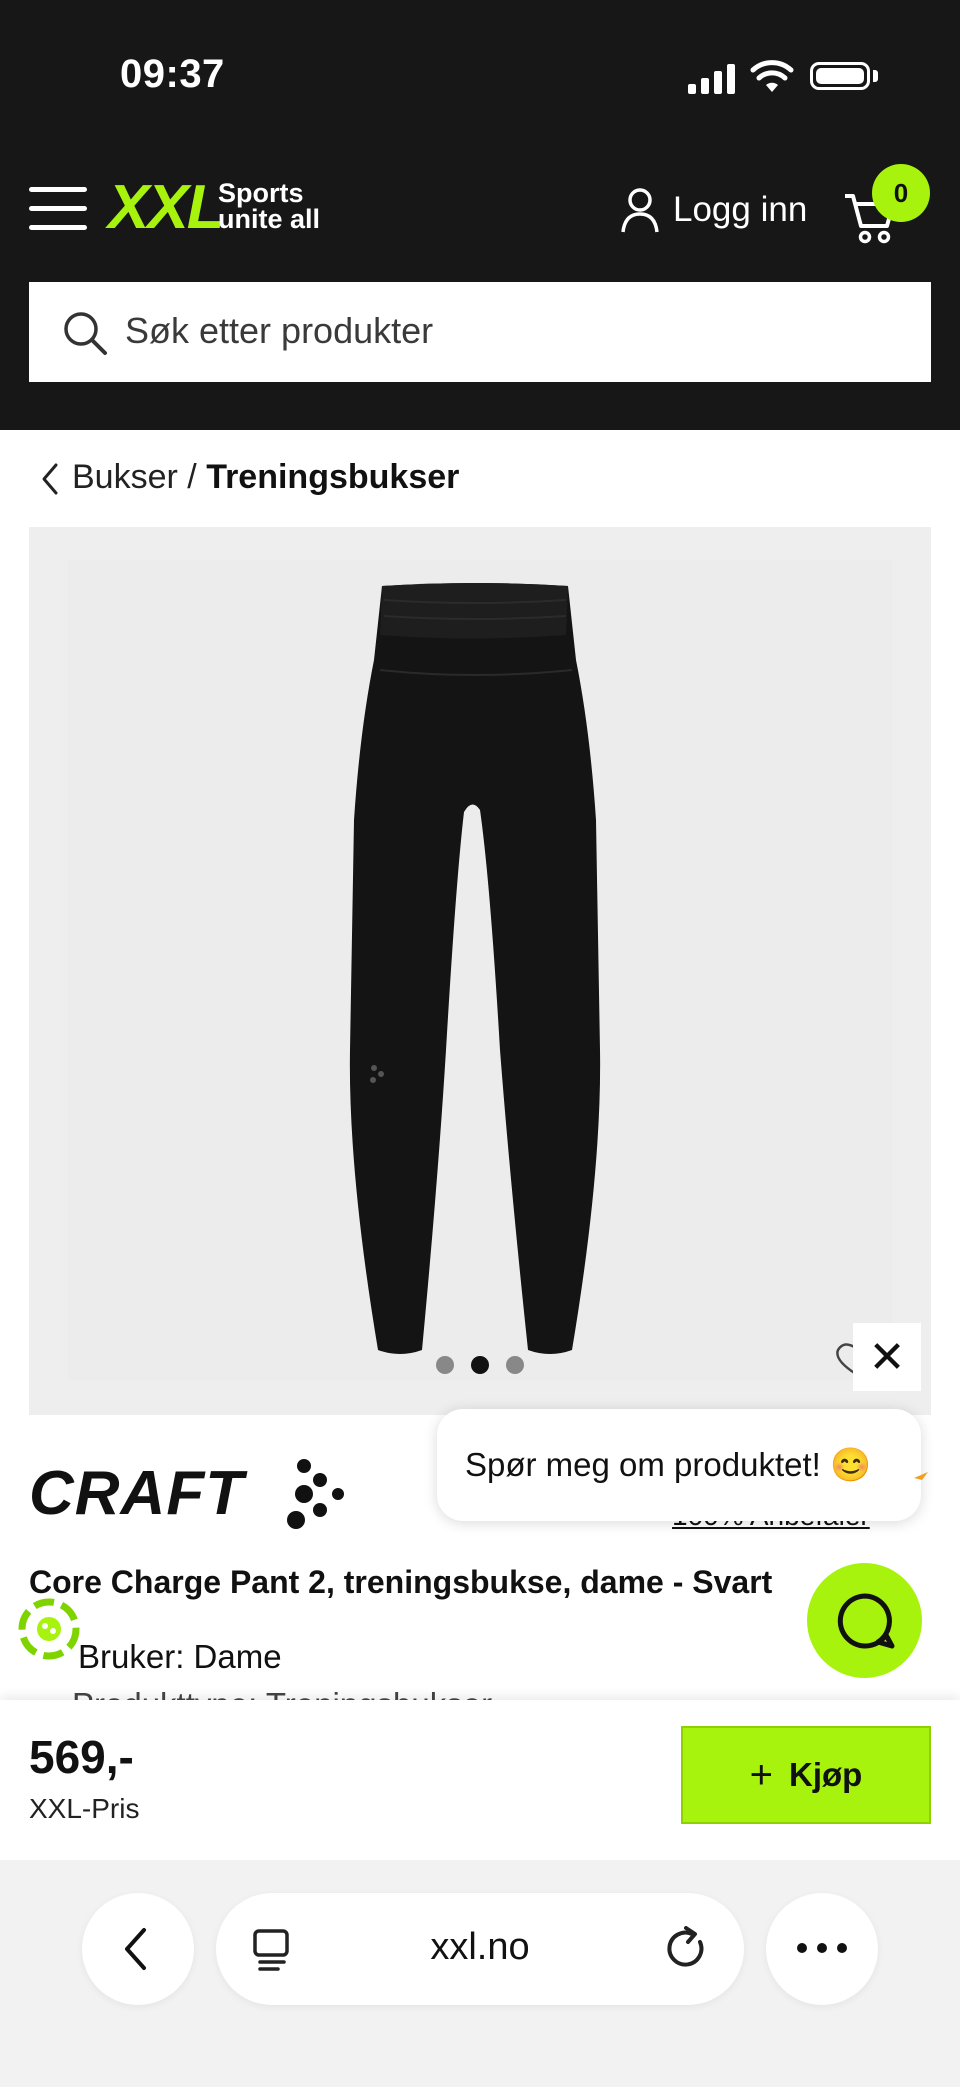 The image size is (960, 2087). Describe the element at coordinates (180, 1656) in the screenshot. I see `product-attribute-user: Bruker: Dame` at that location.